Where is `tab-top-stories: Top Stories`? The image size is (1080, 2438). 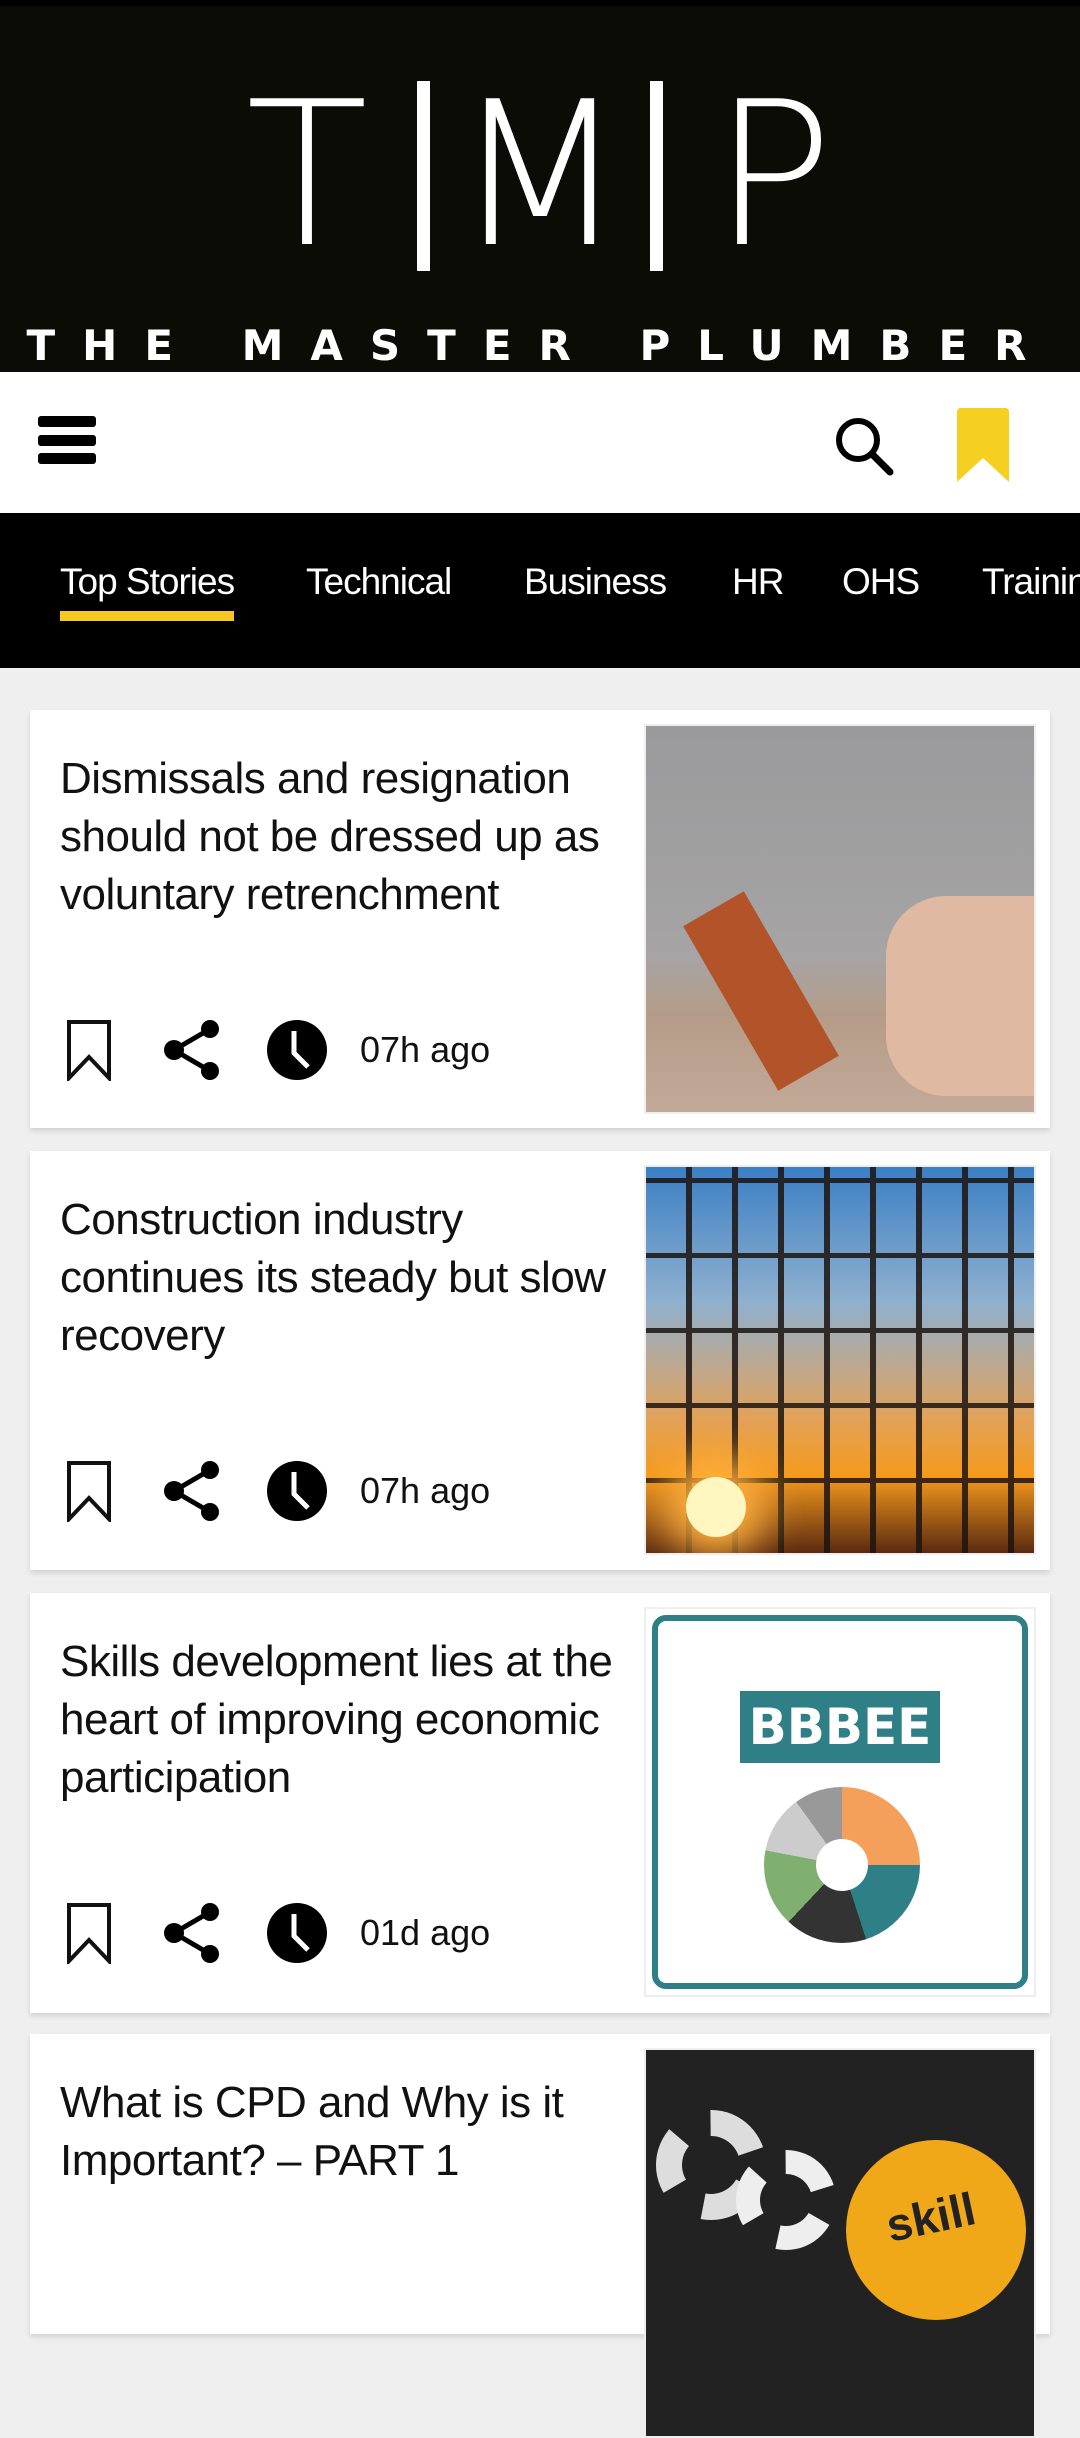
tab-top-stories: Top Stories is located at coordinates (147, 591).